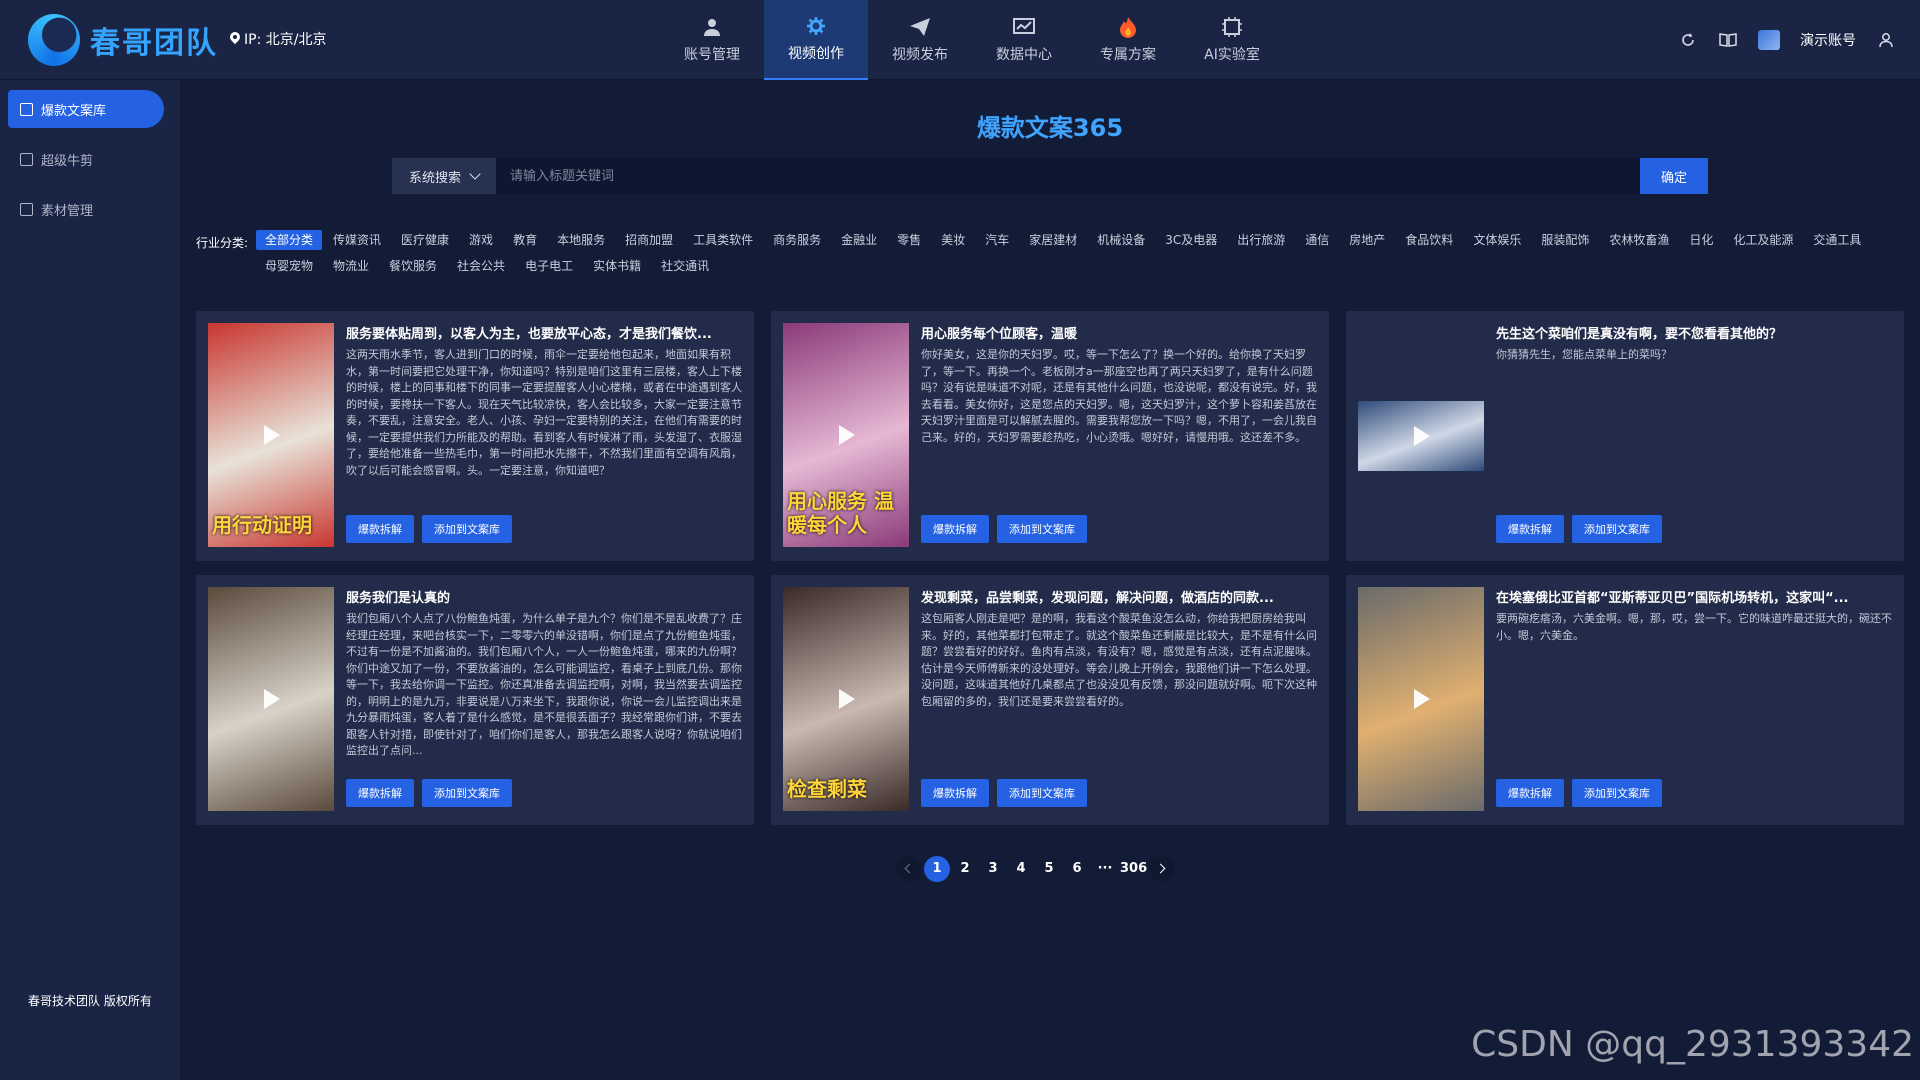  What do you see at coordinates (1317, 240) in the screenshot?
I see `industry-tag: 通信` at bounding box center [1317, 240].